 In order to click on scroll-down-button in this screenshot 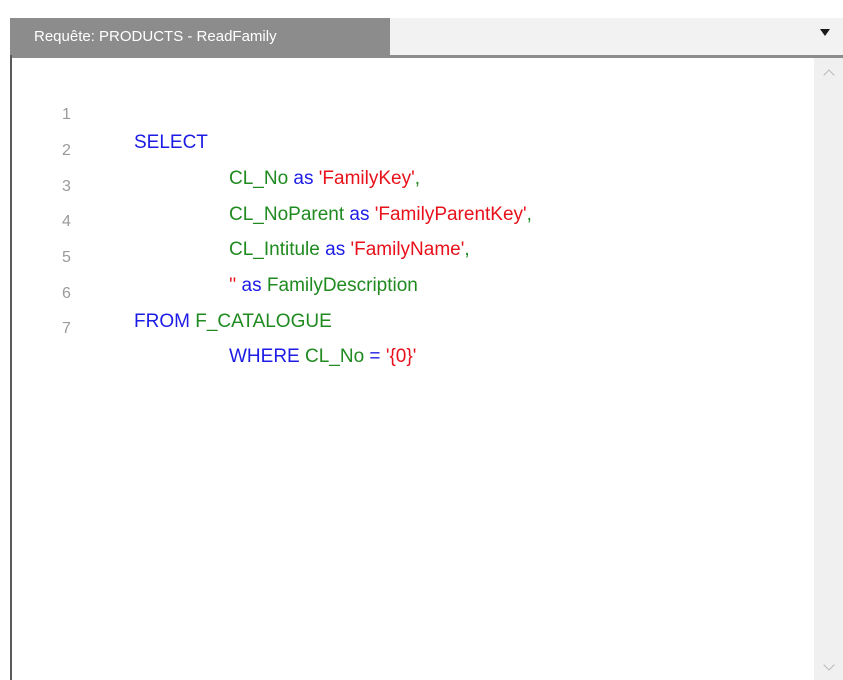, I will do `click(828, 667)`.